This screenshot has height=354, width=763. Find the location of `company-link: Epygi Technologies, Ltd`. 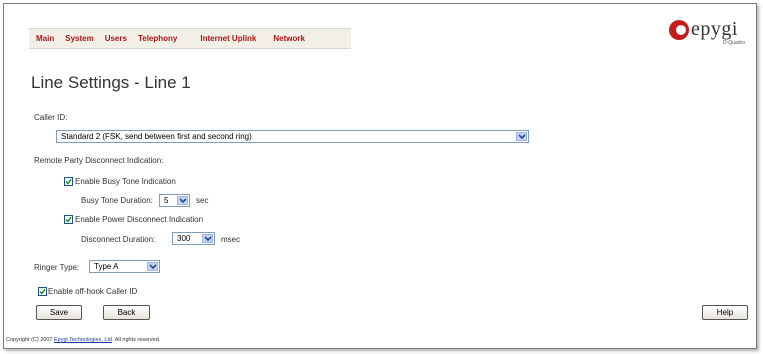

company-link: Epygi Technologies, Ltd is located at coordinates (83, 340).